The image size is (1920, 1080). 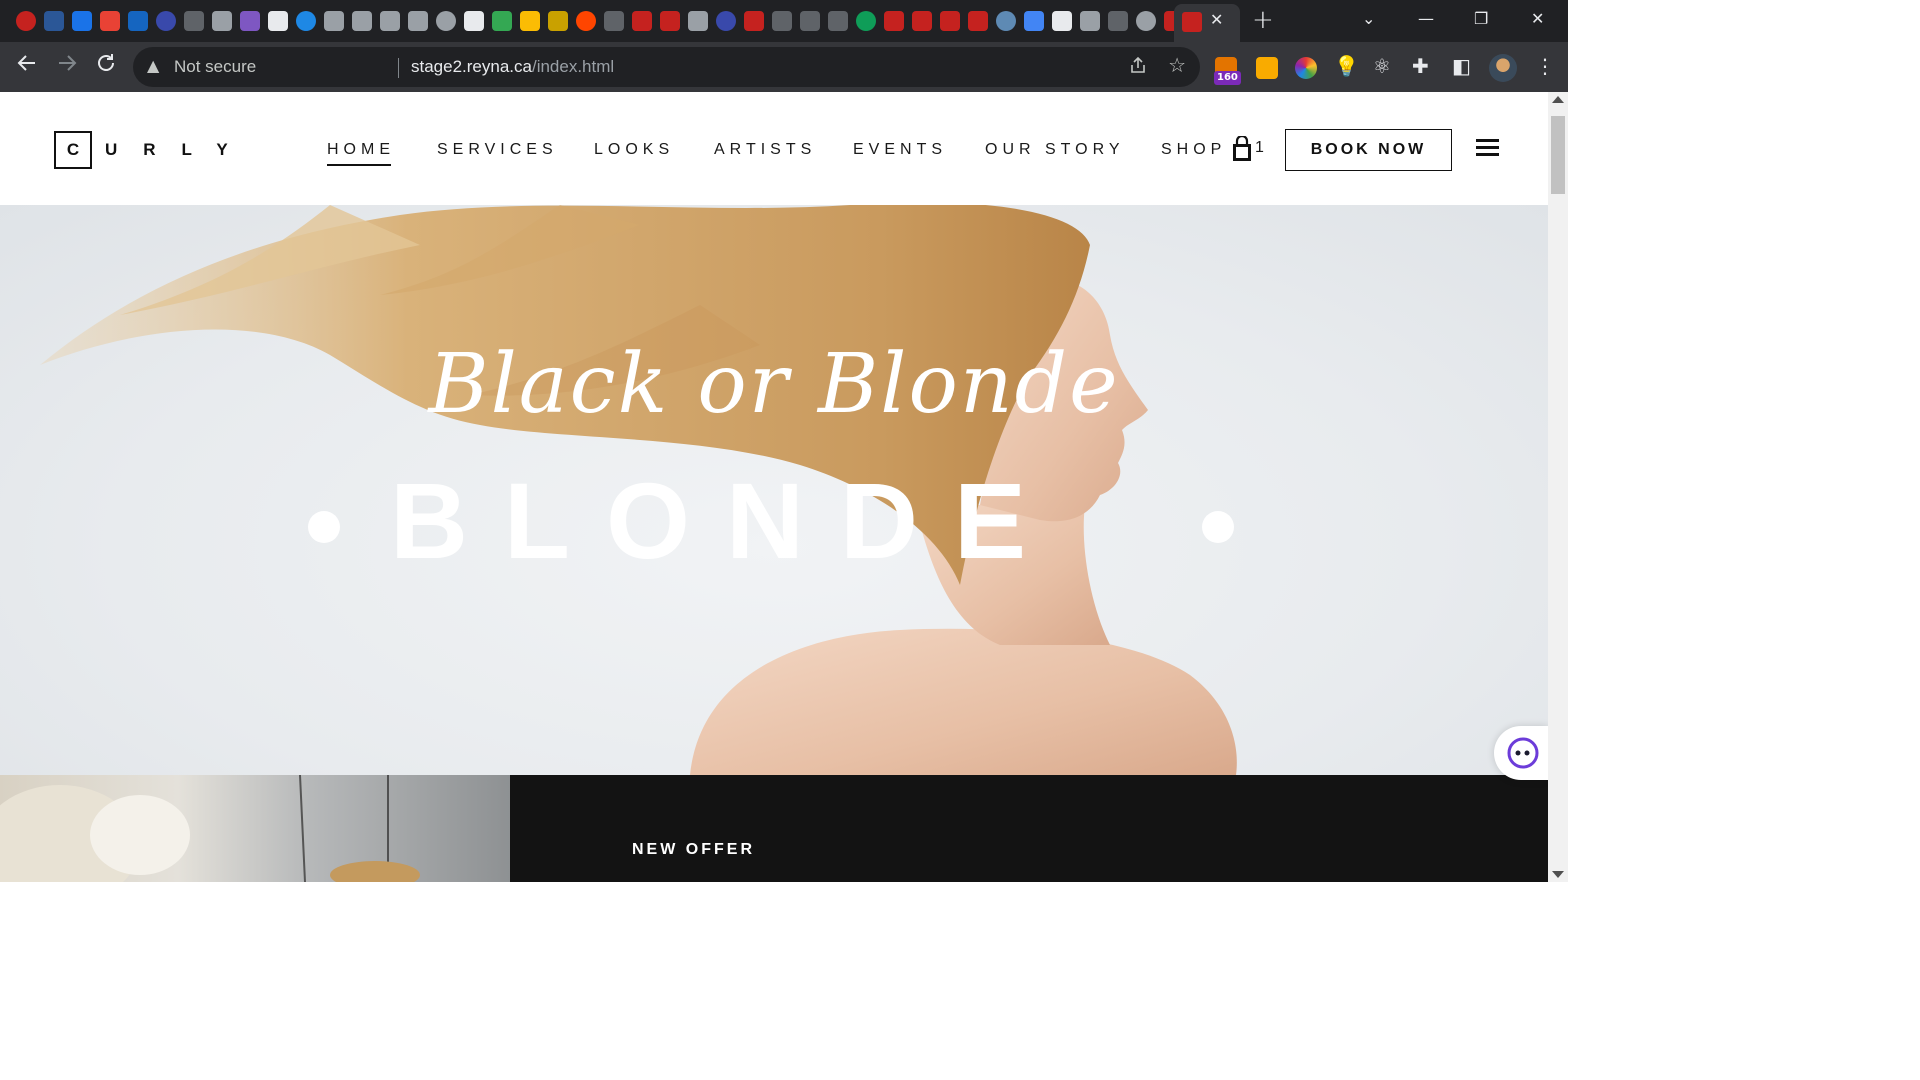 I want to click on active-tab: ✕, so click(x=1207, y=23).